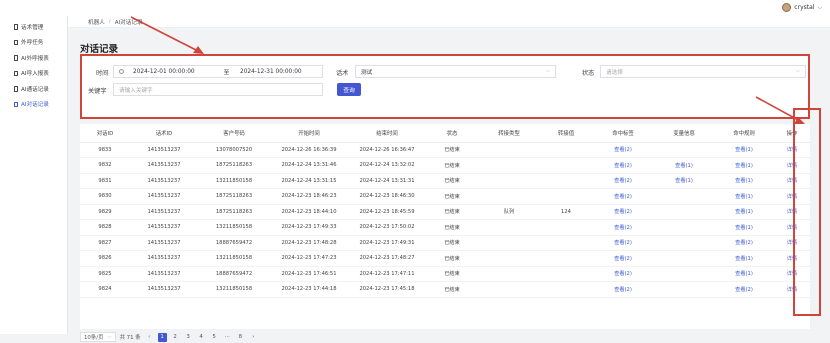 This screenshot has height=343, width=830. I want to click on sidebar-item: AI外呼报表, so click(33, 58).